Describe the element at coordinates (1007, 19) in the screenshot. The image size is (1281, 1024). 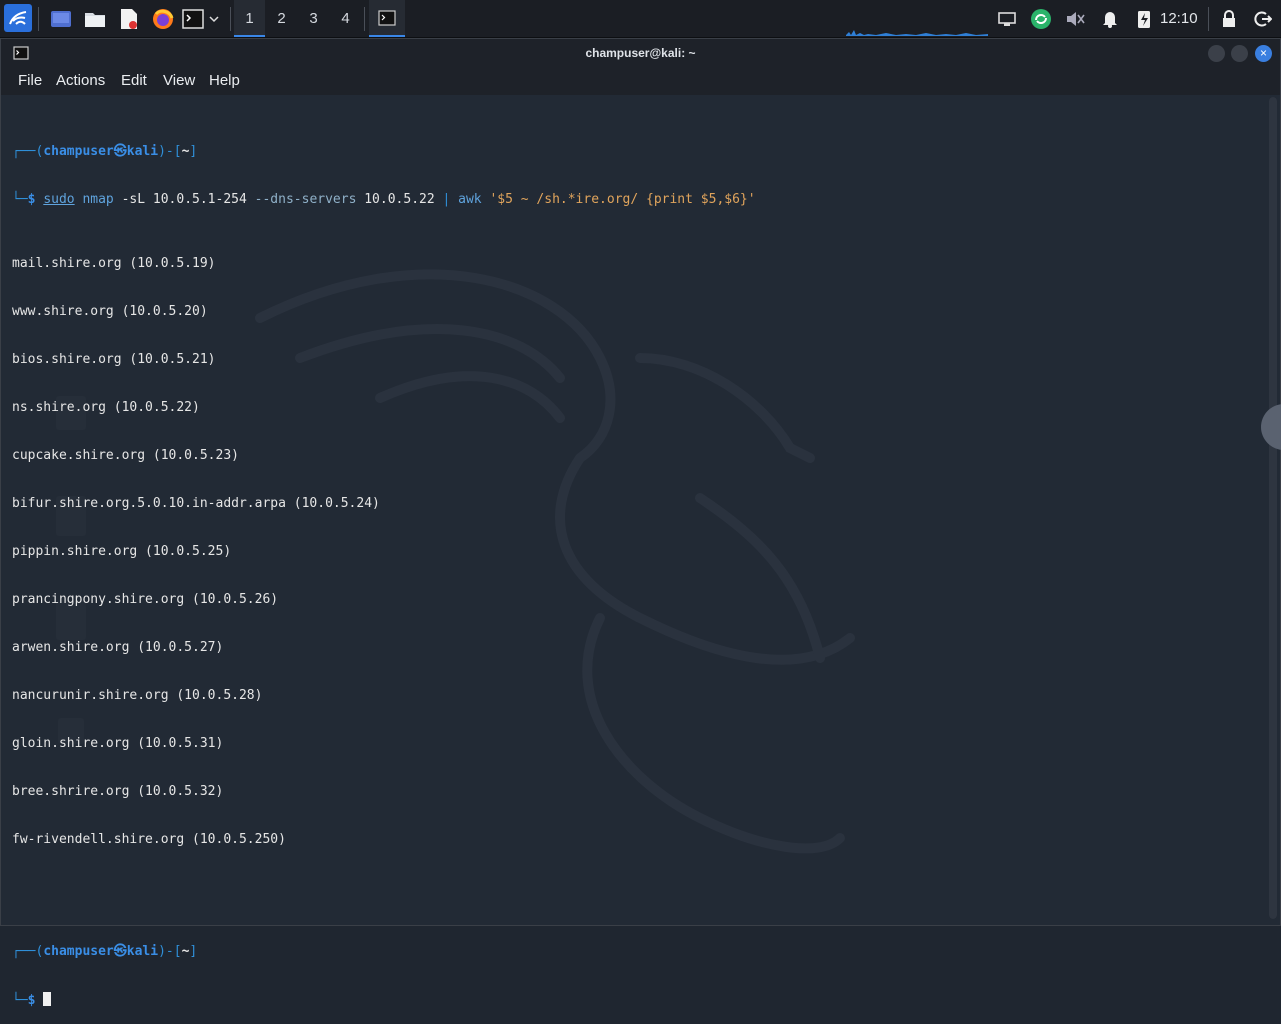
I see `network-icon` at that location.